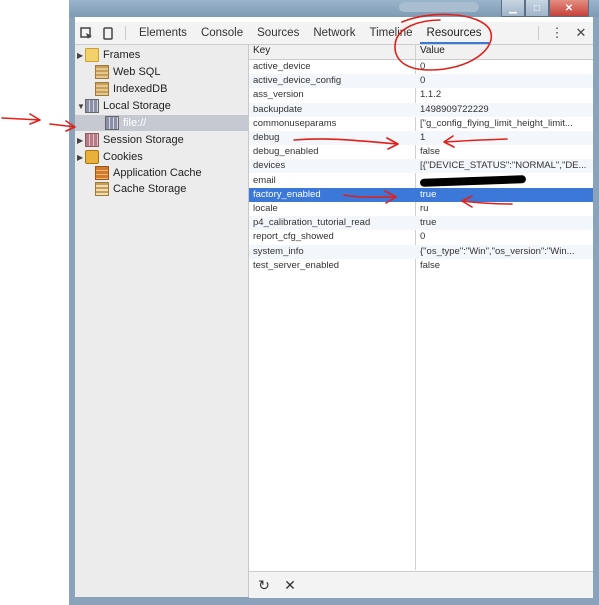 This screenshot has height=605, width=599. I want to click on cookie-icon, so click(92, 157).